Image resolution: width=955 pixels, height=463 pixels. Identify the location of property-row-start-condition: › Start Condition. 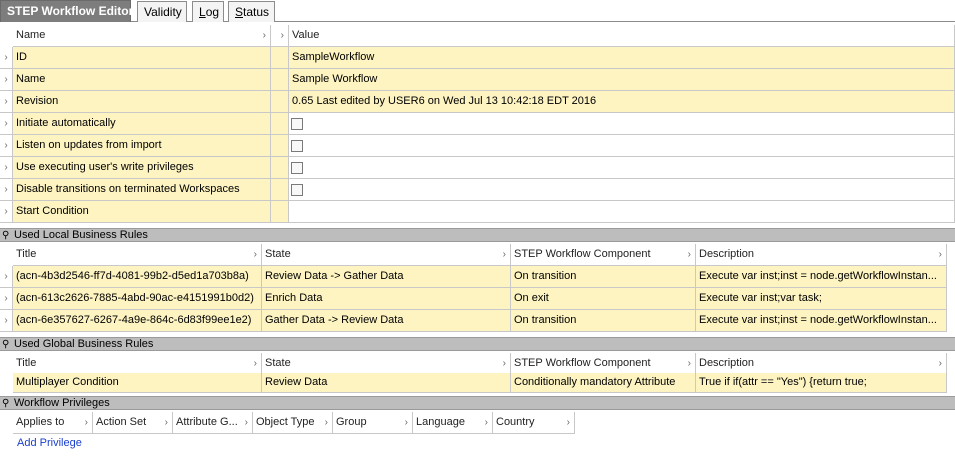
(477, 212).